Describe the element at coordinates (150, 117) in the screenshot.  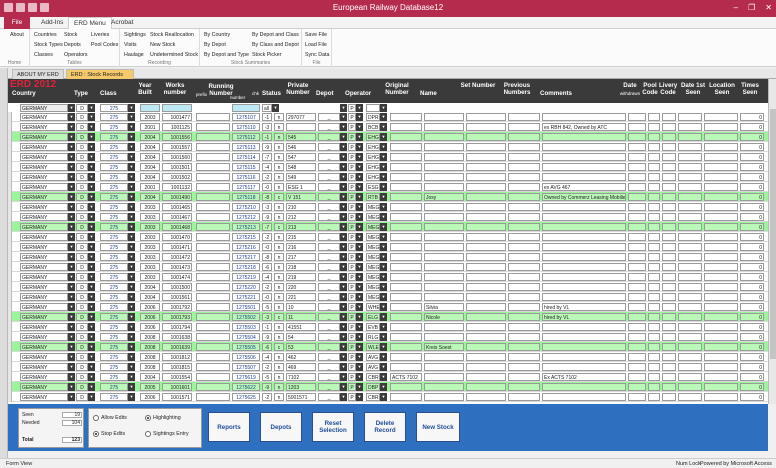
I see `cell-year: 2003` at that location.